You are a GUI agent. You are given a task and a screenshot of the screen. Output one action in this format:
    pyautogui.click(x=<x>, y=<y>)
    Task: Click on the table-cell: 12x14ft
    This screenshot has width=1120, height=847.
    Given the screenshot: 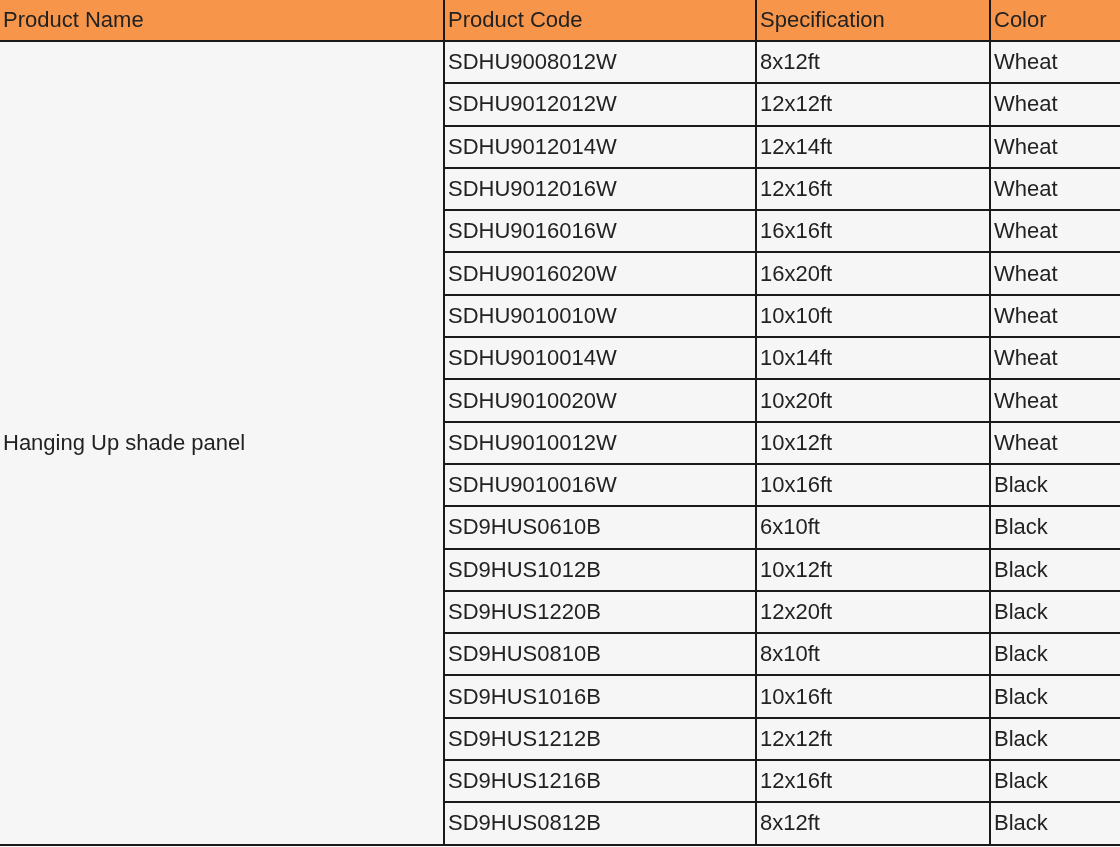 What is the action you would take?
    pyautogui.click(x=873, y=146)
    